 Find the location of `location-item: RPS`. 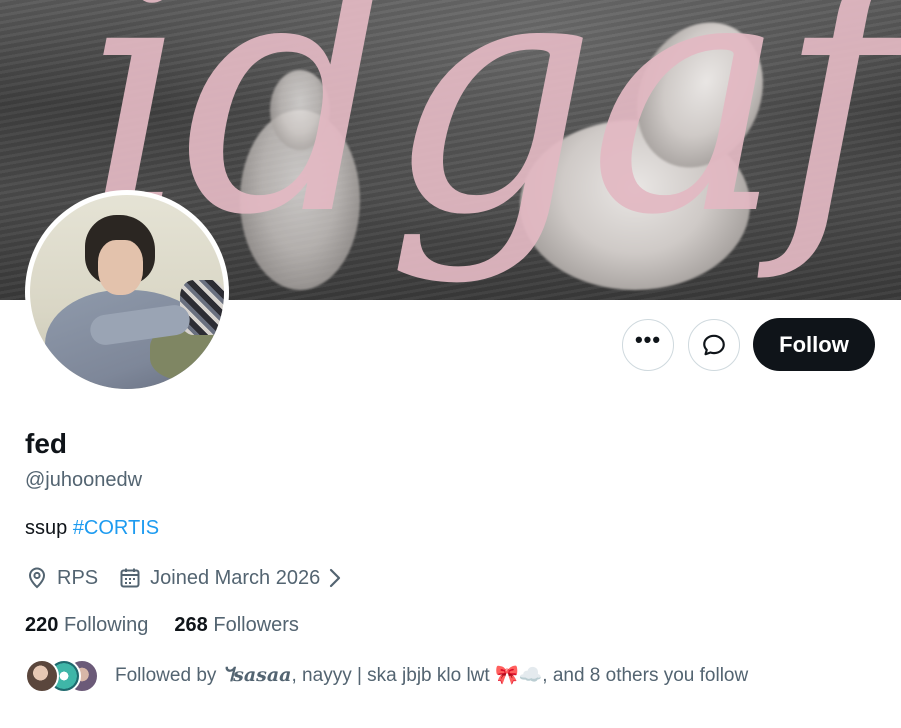

location-item: RPS is located at coordinates (61, 578).